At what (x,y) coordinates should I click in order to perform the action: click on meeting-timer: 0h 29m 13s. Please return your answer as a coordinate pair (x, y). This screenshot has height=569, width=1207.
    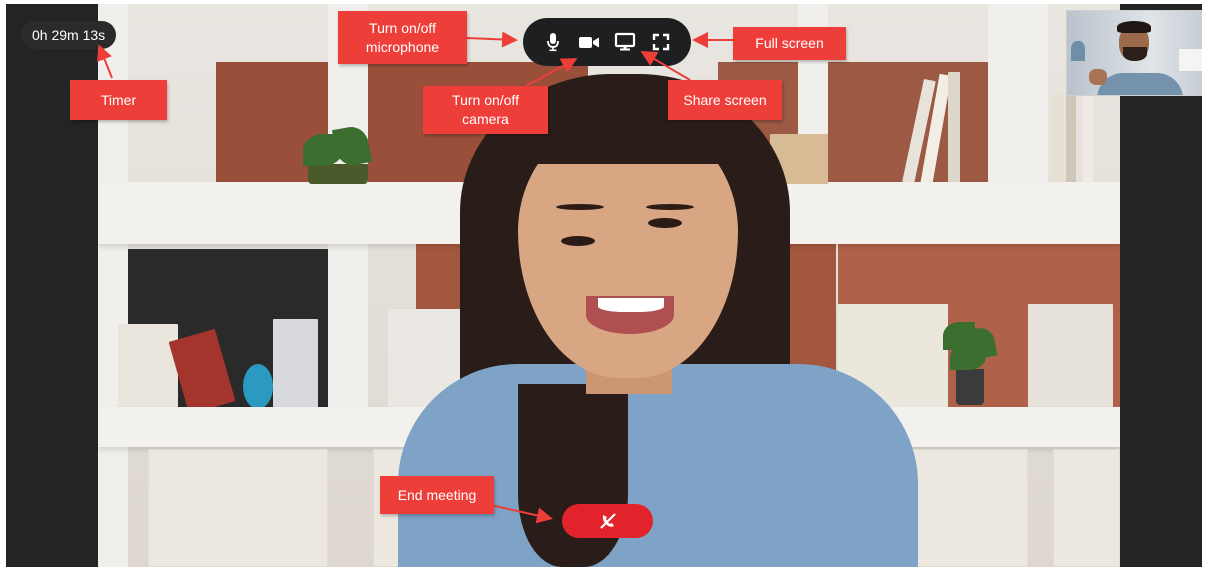
    Looking at the image, I should click on (69, 35).